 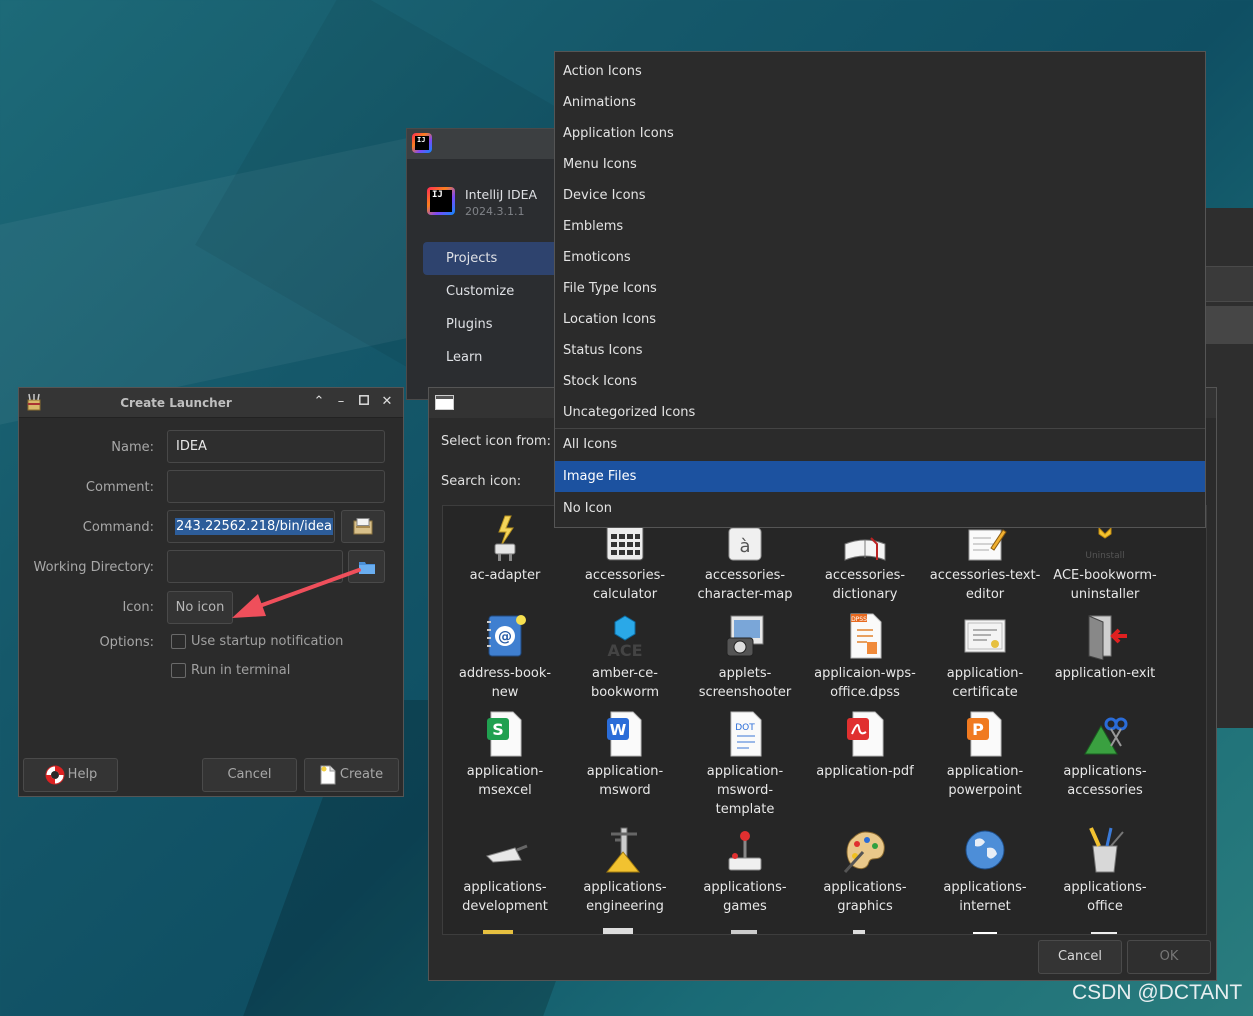 What do you see at coordinates (387, 402) in the screenshot?
I see `close-icon: ✕` at bounding box center [387, 402].